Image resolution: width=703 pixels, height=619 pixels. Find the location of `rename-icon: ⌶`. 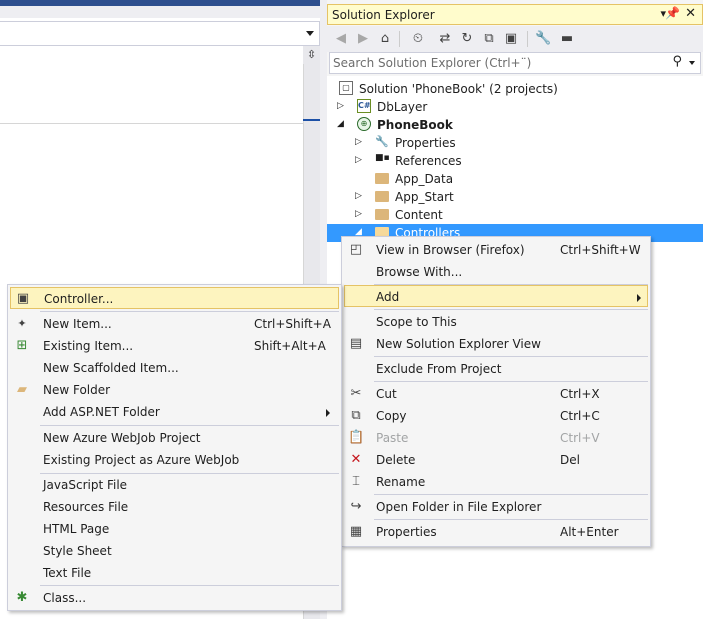

rename-icon: ⌶ is located at coordinates (356, 481).